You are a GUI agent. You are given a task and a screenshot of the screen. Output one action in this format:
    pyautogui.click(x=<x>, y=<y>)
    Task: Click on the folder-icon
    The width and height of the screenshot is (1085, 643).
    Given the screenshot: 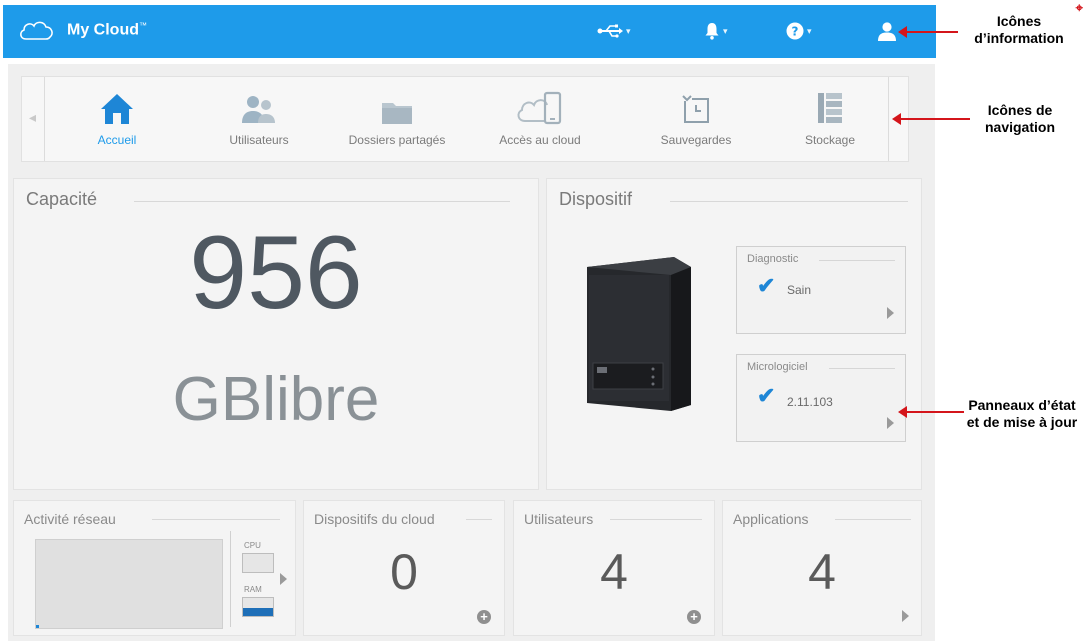 What is the action you would take?
    pyautogui.click(x=397, y=113)
    